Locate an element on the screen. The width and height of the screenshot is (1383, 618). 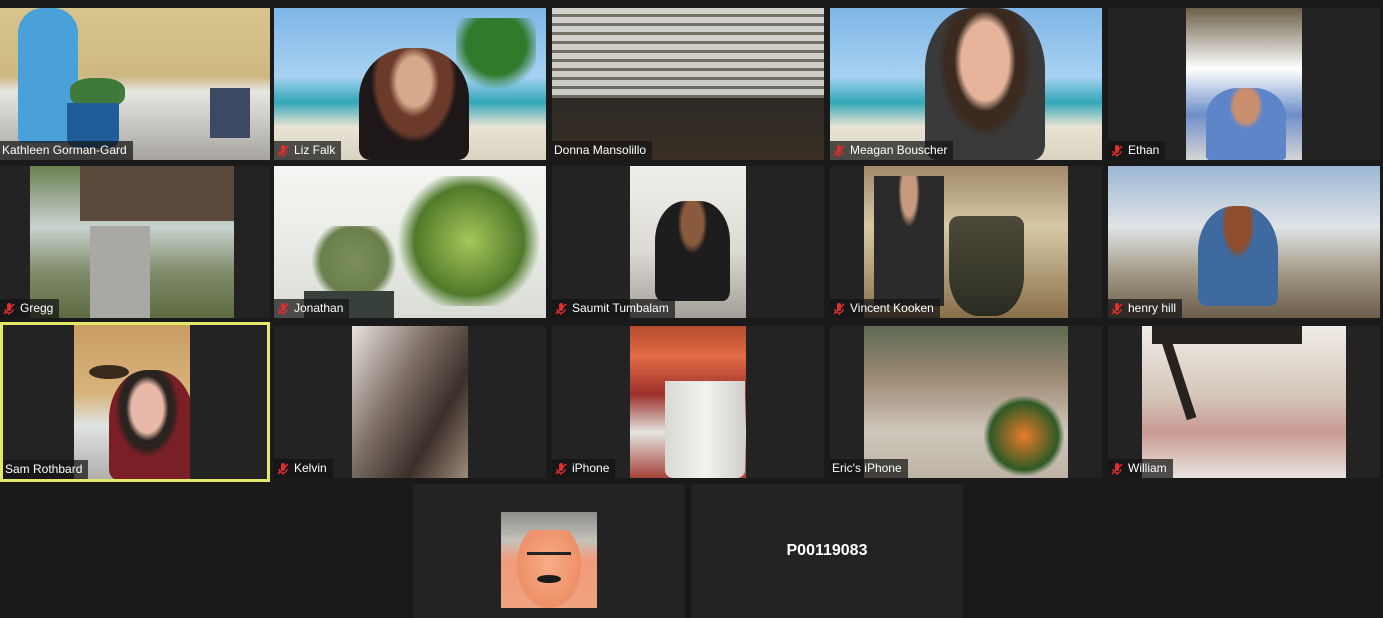
participant-tile: iPhone is located at coordinates (688, 402).